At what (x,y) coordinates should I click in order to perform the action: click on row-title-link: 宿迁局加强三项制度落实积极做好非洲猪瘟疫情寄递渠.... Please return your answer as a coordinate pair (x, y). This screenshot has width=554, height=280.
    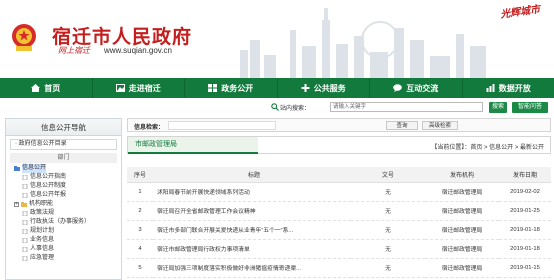
    Looking at the image, I should click on (252, 268).